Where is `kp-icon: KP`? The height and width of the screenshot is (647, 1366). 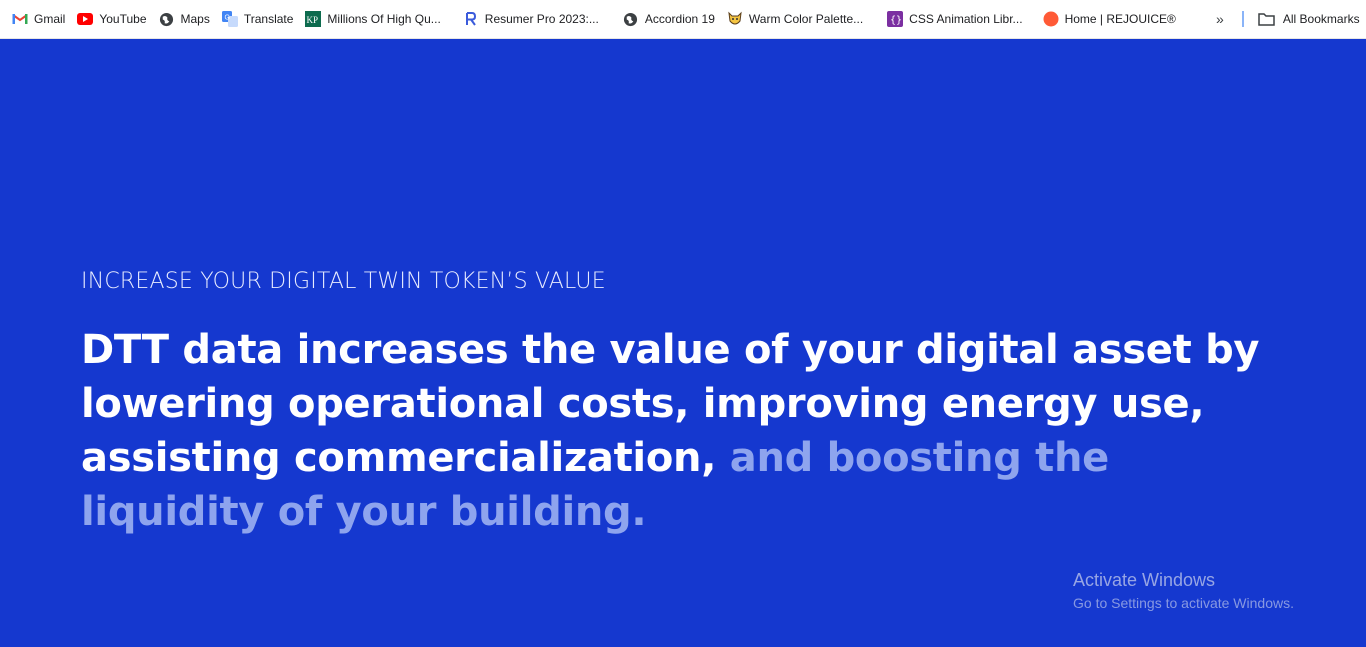 kp-icon: KP is located at coordinates (313, 19).